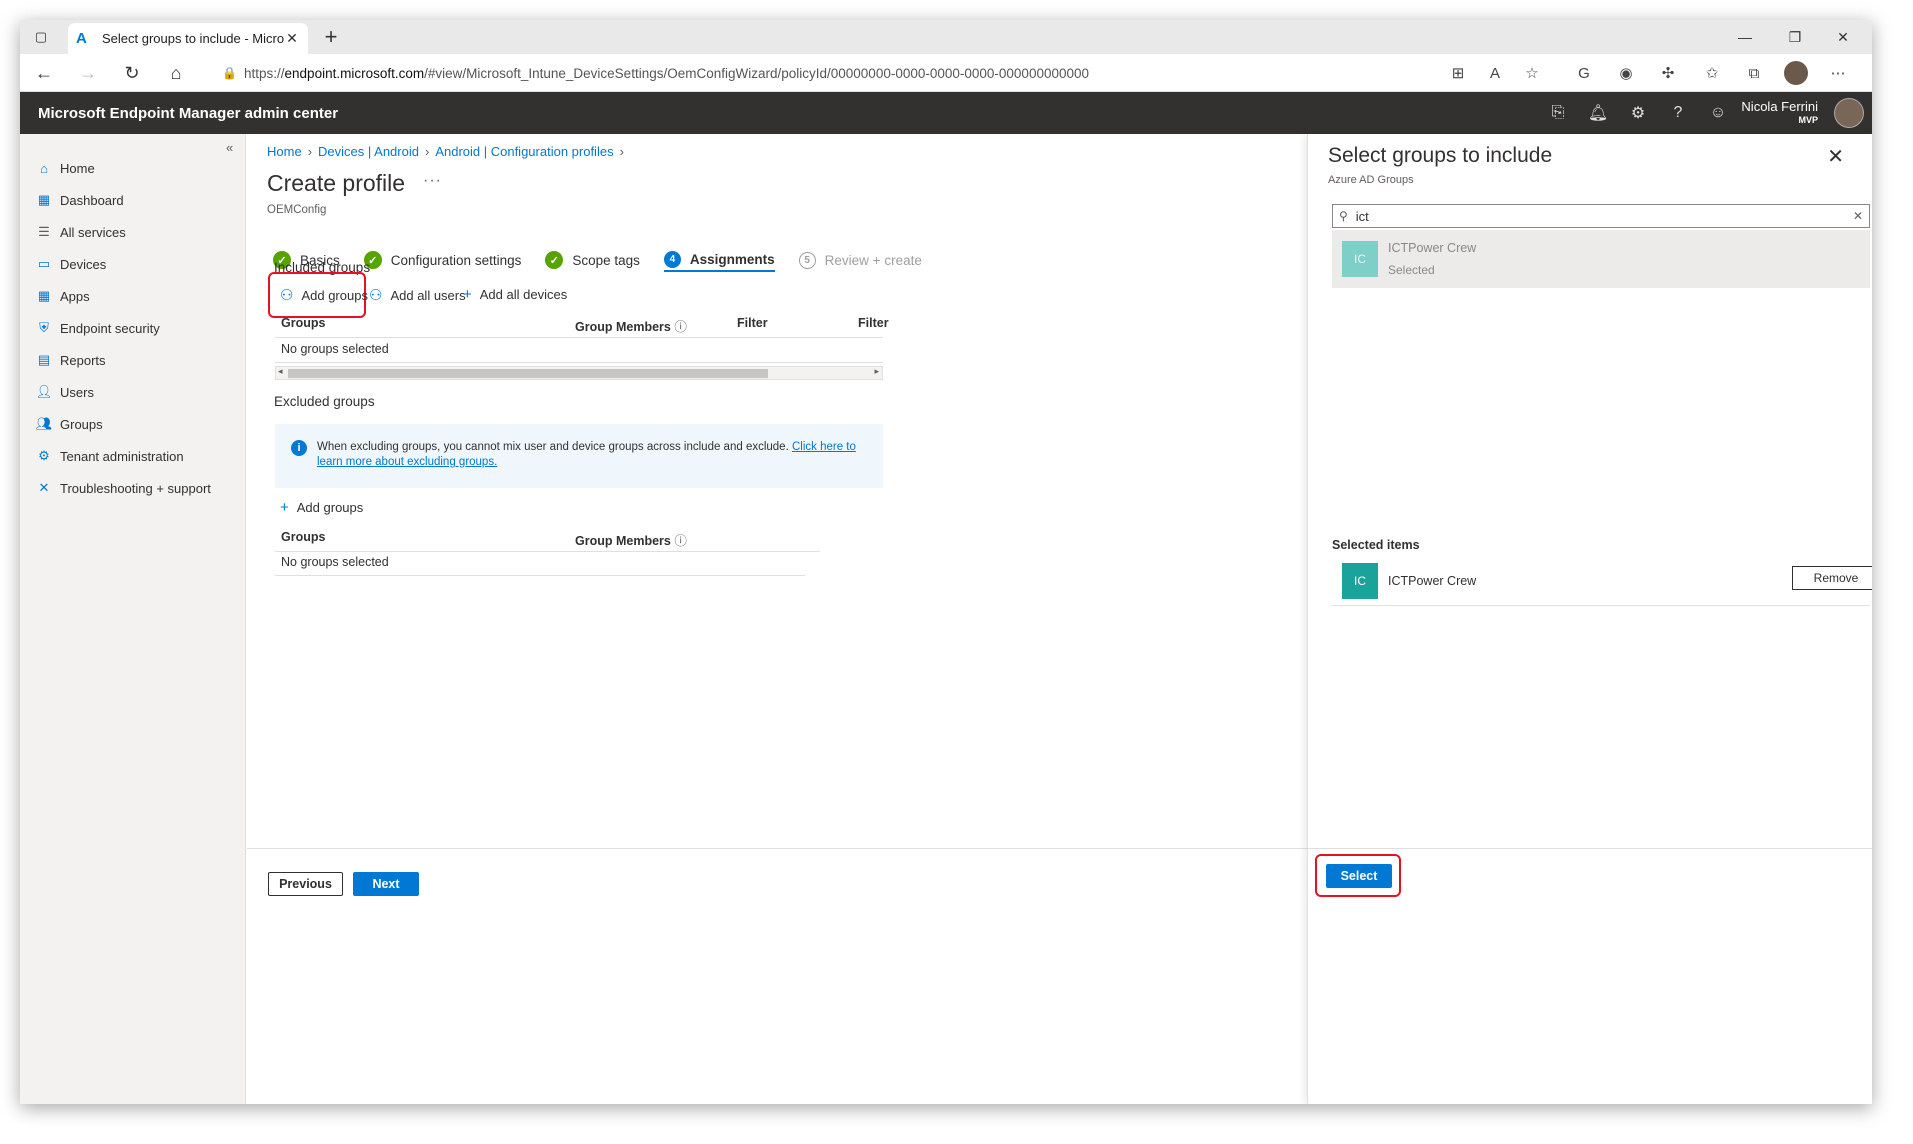  What do you see at coordinates (188, 113) in the screenshot?
I see `portal-brand: Microsoft Endpoint Manager admin center` at bounding box center [188, 113].